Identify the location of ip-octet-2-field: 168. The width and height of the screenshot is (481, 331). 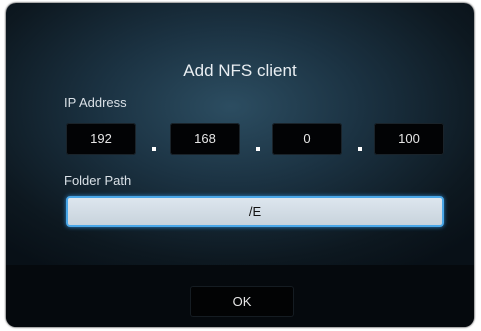
(205, 139).